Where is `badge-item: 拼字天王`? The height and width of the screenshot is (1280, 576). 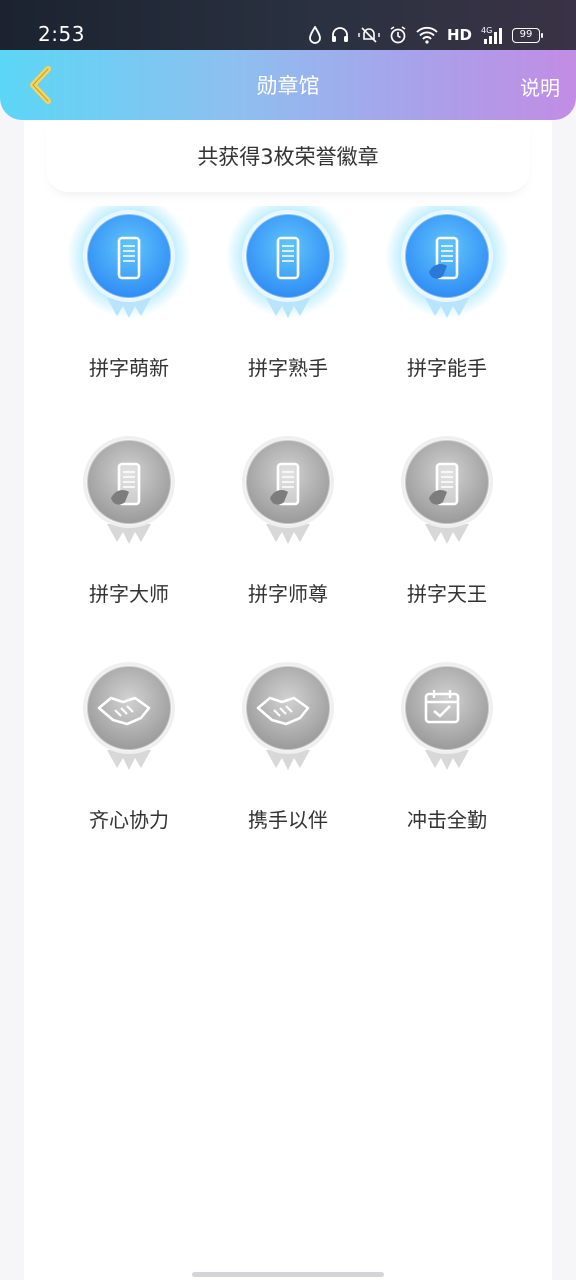
badge-item: 拼字天王 is located at coordinates (447, 532).